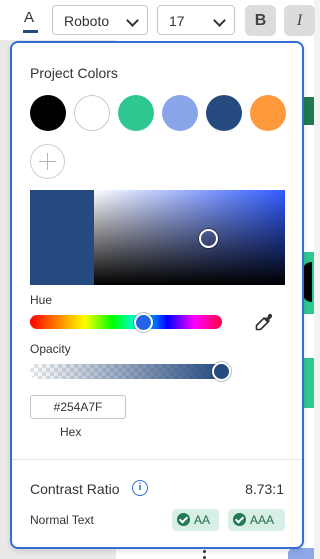 The height and width of the screenshot is (559, 320). I want to click on italic-button: I, so click(299, 20).